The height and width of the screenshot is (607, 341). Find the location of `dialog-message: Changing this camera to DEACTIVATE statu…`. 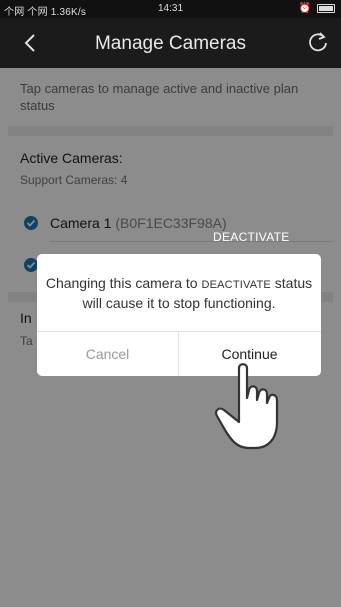

dialog-message: Changing this camera to DEACTIVATE statu… is located at coordinates (179, 293).